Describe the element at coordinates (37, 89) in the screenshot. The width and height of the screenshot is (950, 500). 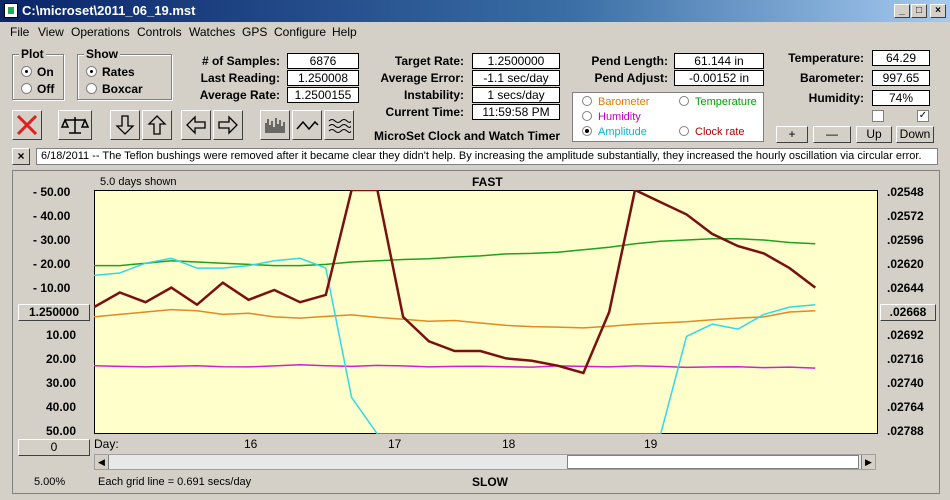
I see `plot-off-radio: Off` at that location.